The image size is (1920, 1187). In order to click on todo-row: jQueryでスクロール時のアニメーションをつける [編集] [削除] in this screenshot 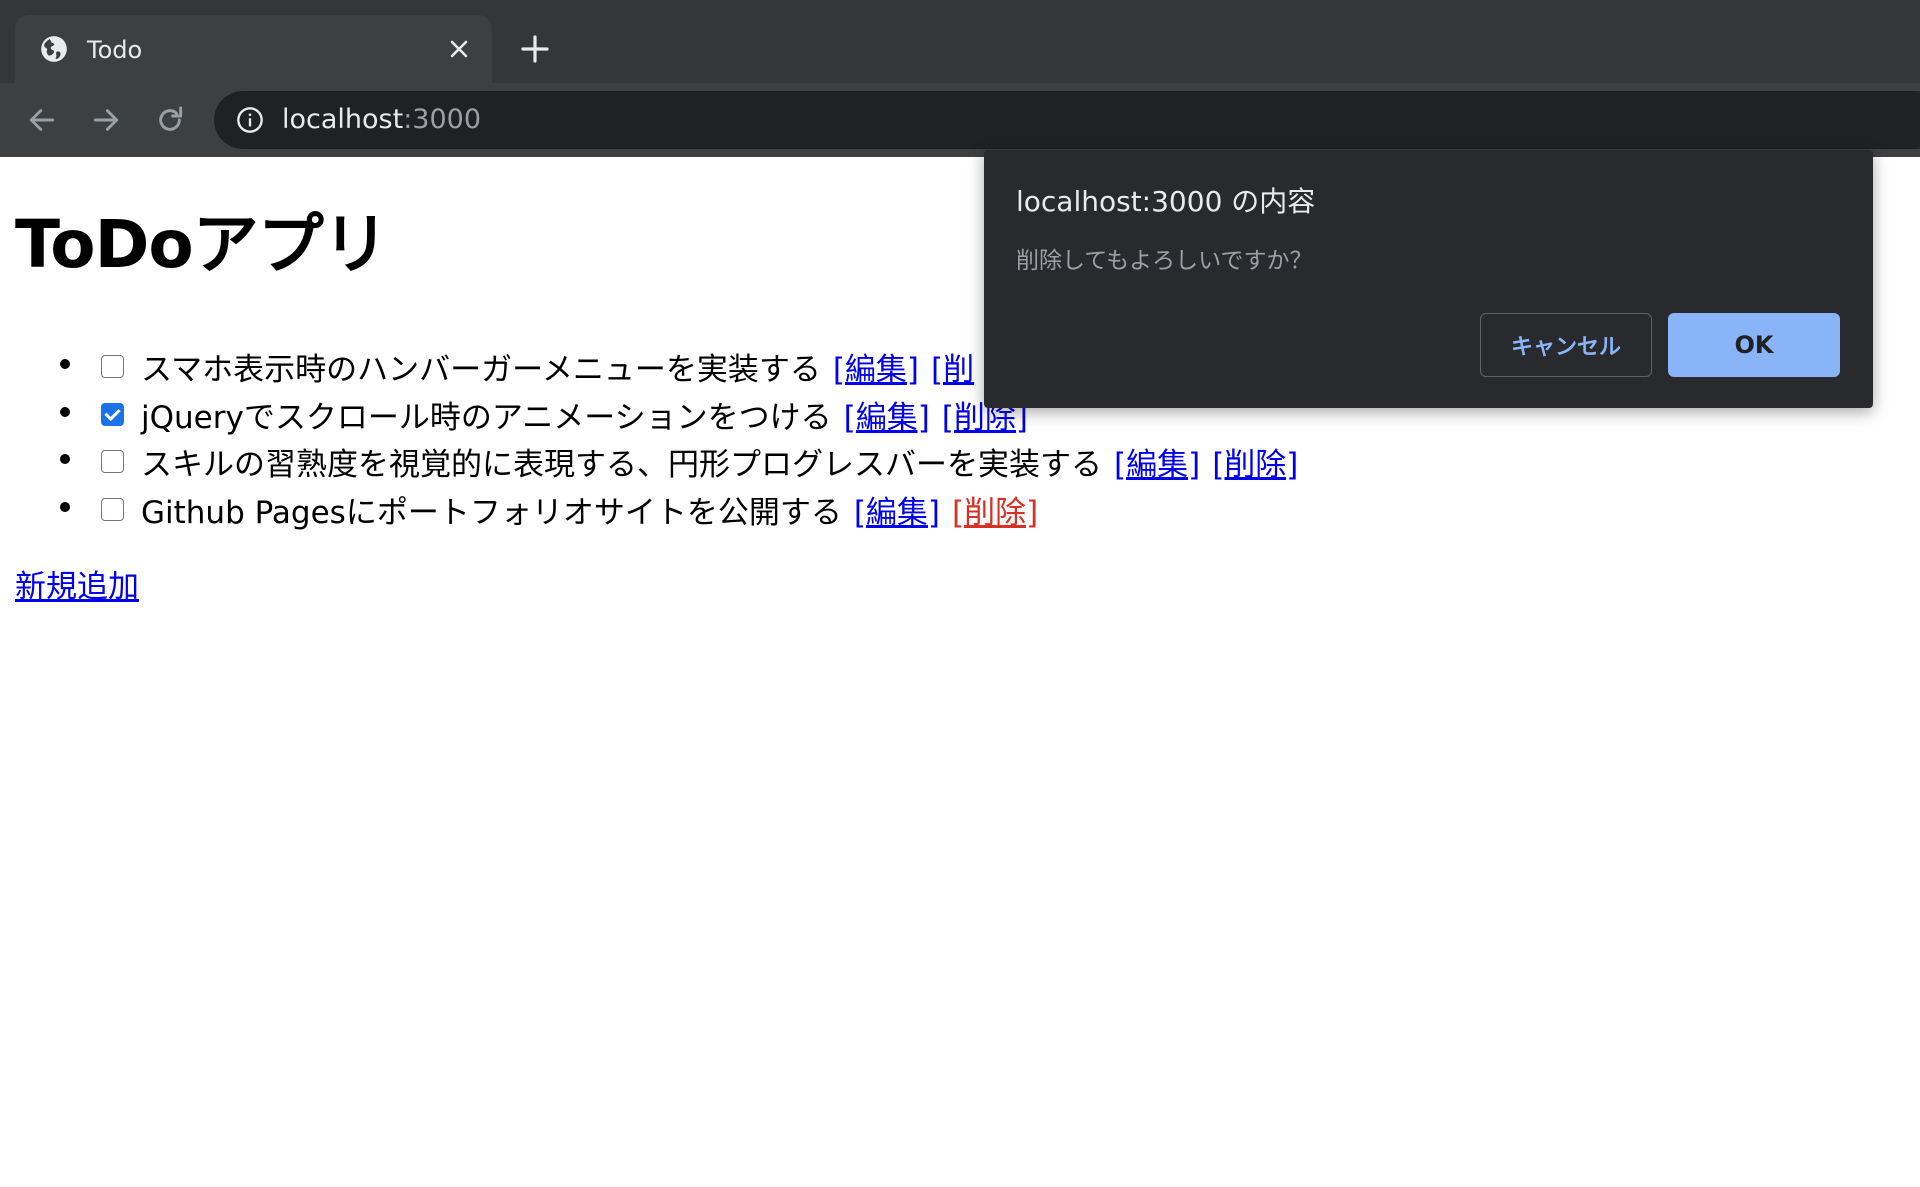, I will do `click(584, 414)`.